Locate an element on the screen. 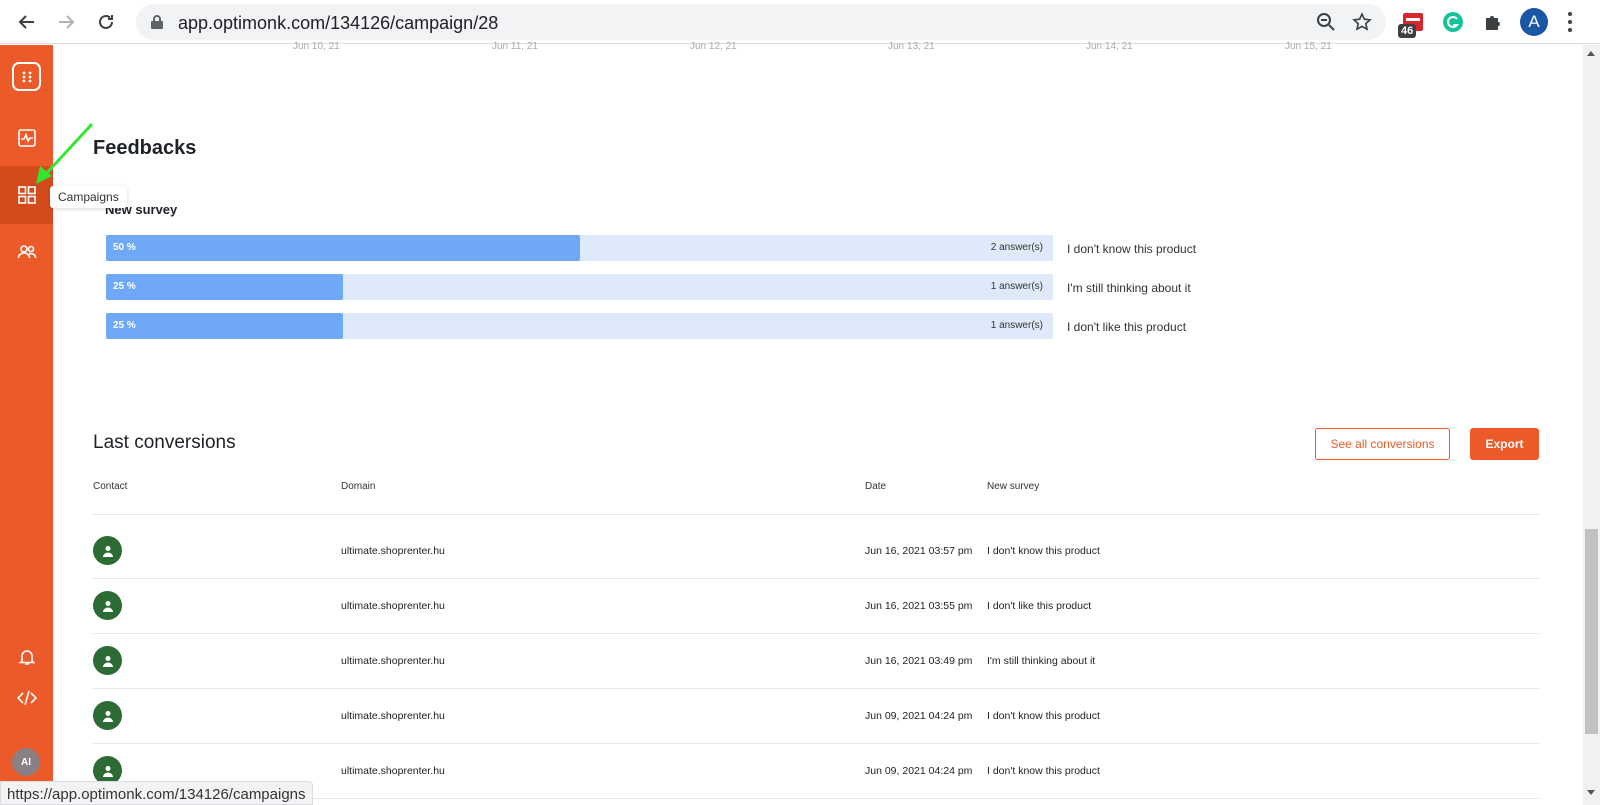 The image size is (1600, 805). axis-tick-label: Jun 15, 21 is located at coordinates (1308, 46).